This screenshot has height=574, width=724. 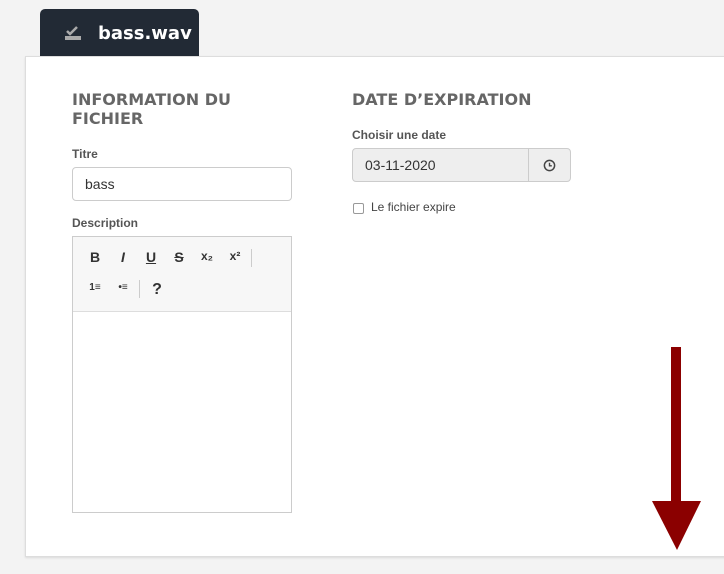 What do you see at coordinates (85, 154) in the screenshot?
I see `title-label: Titre` at bounding box center [85, 154].